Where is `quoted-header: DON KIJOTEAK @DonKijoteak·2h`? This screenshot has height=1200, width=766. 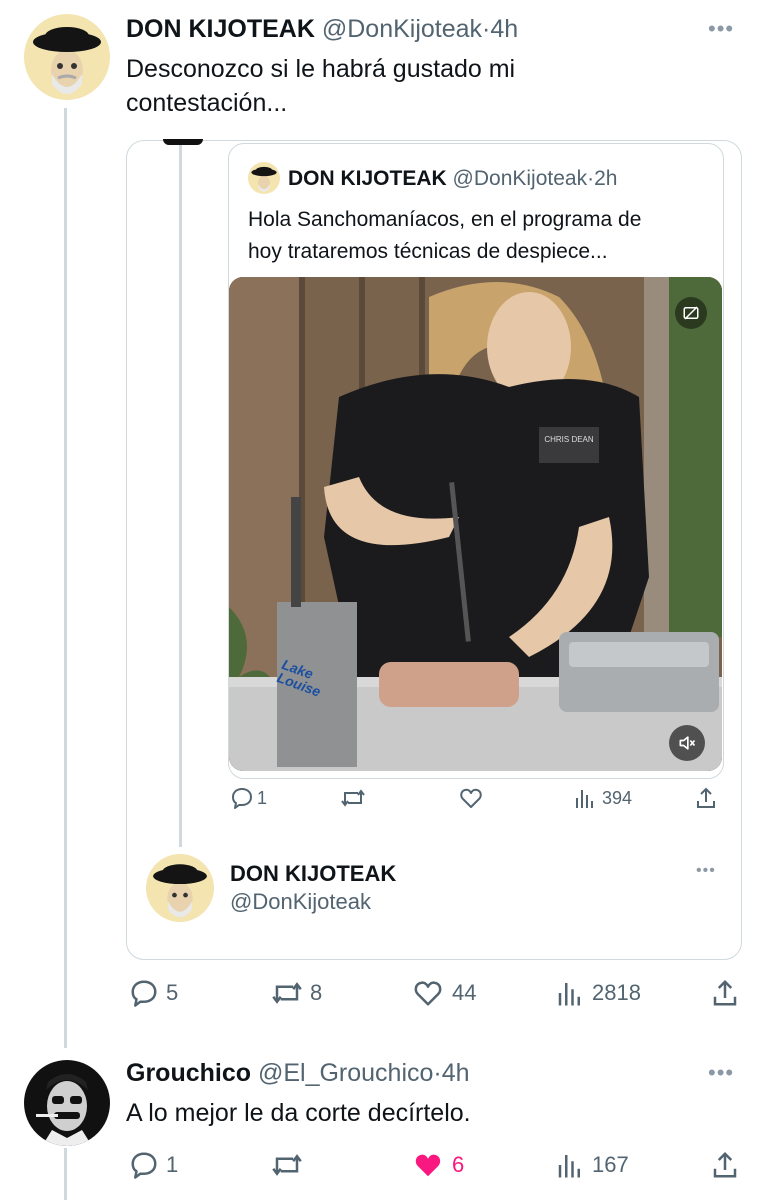
quoted-header: DON KIJOTEAK @DonKijoteak·2h is located at coordinates (452, 179).